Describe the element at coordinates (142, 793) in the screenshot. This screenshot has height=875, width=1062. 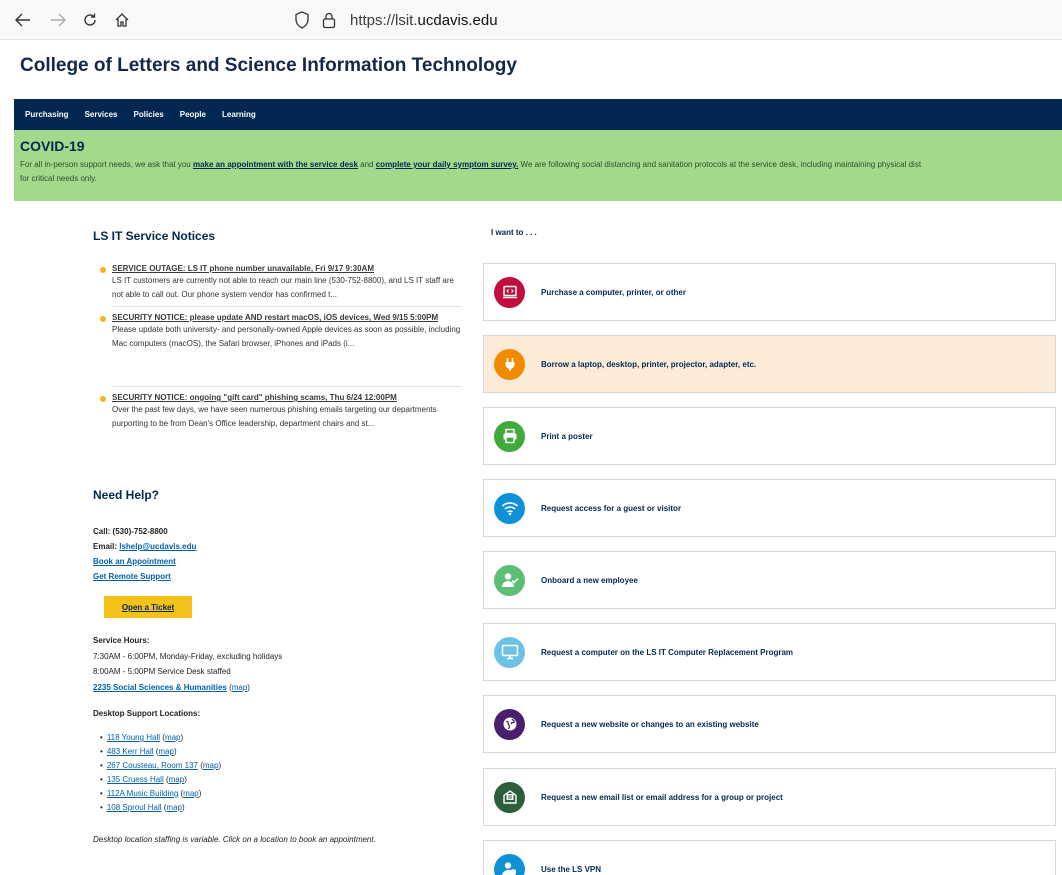
I see `location-link: 112A Music Building` at that location.